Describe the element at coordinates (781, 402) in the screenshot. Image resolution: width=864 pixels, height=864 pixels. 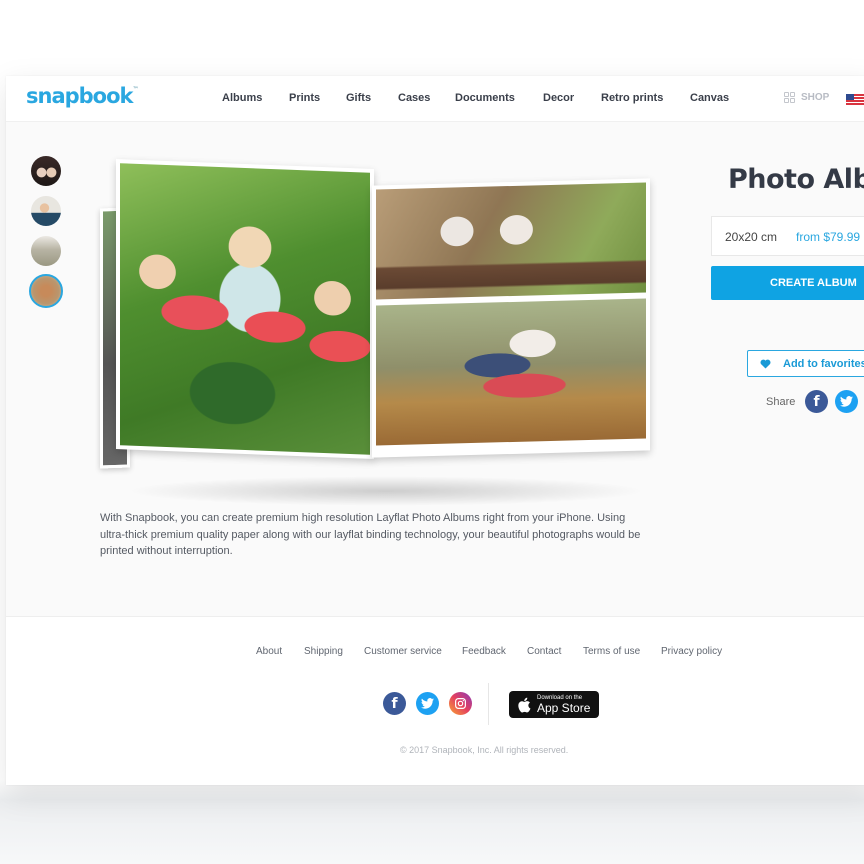
I see `share-label: Share` at that location.